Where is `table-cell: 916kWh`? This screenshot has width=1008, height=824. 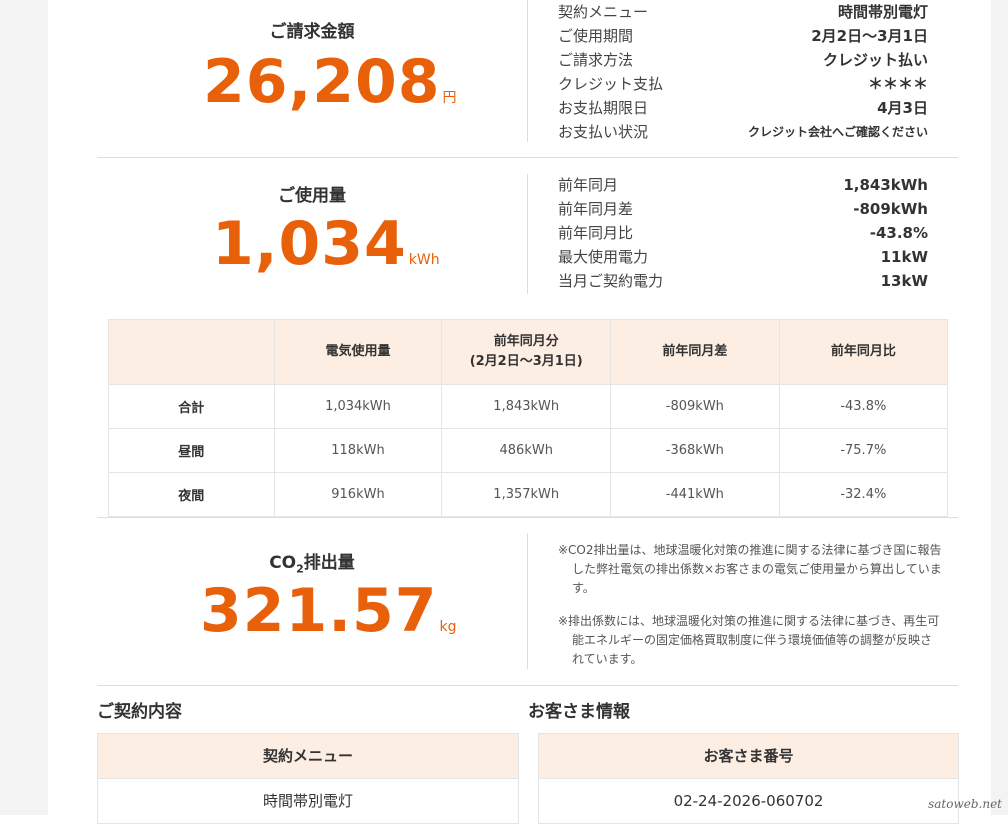 table-cell: 916kWh is located at coordinates (358, 494).